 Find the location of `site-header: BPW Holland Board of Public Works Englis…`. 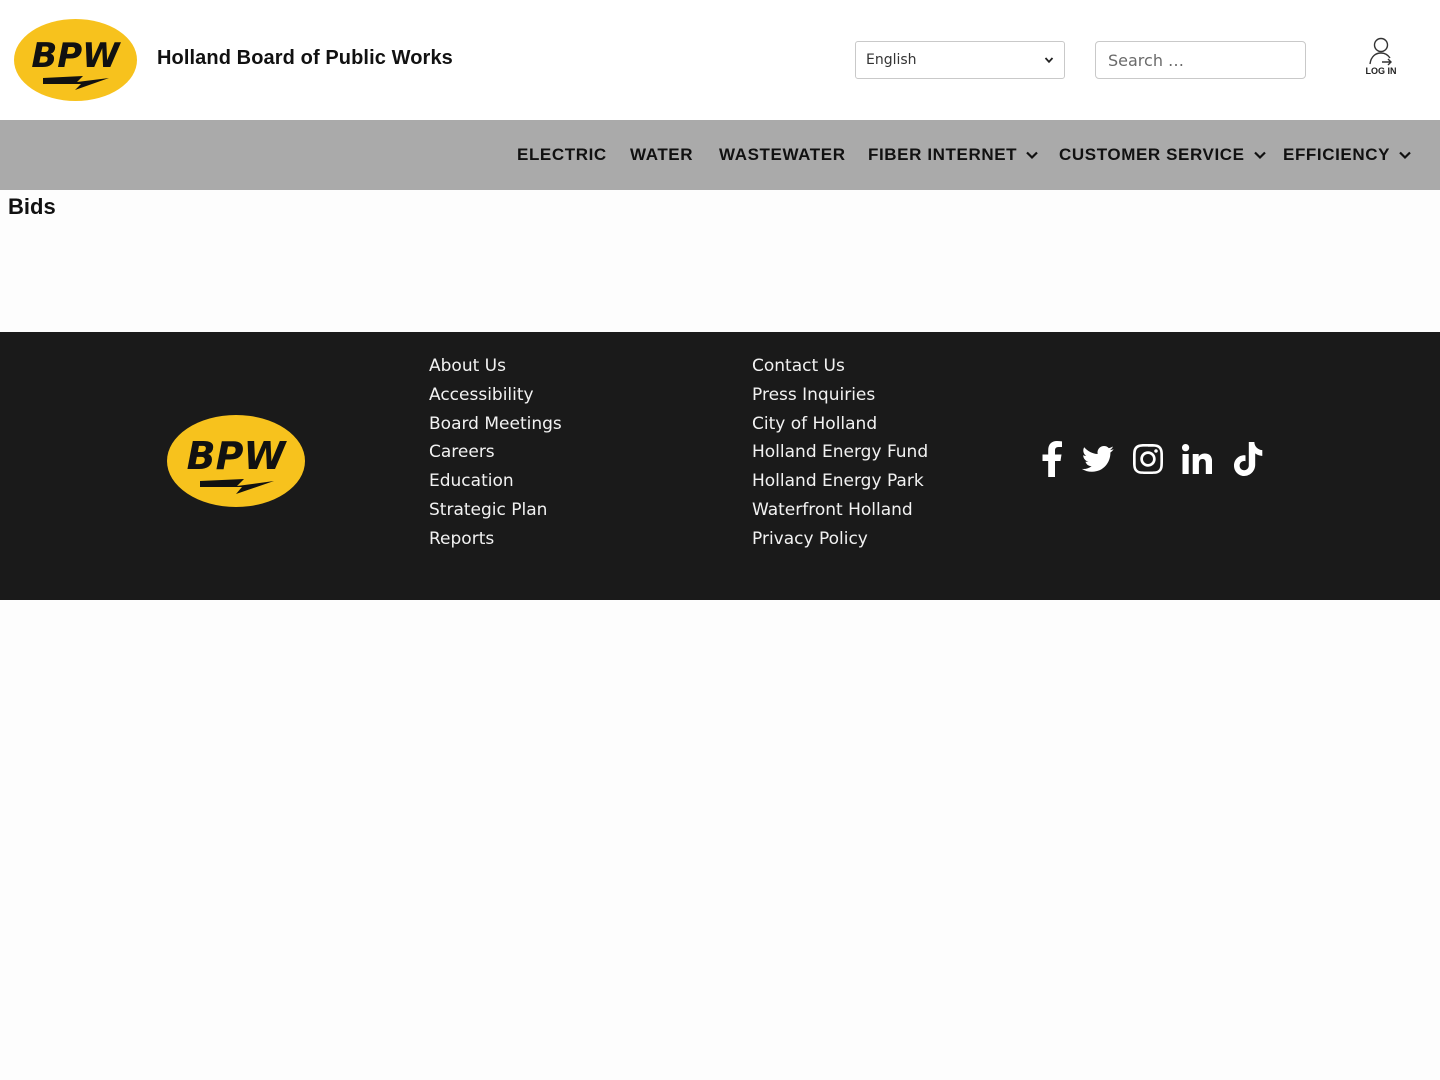

site-header: BPW Holland Board of Public Works Englis… is located at coordinates (720, 60).